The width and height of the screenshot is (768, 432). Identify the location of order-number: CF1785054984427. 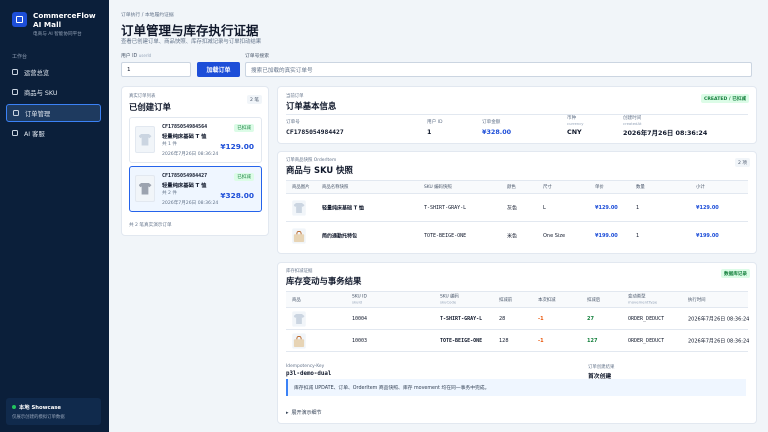
(185, 176).